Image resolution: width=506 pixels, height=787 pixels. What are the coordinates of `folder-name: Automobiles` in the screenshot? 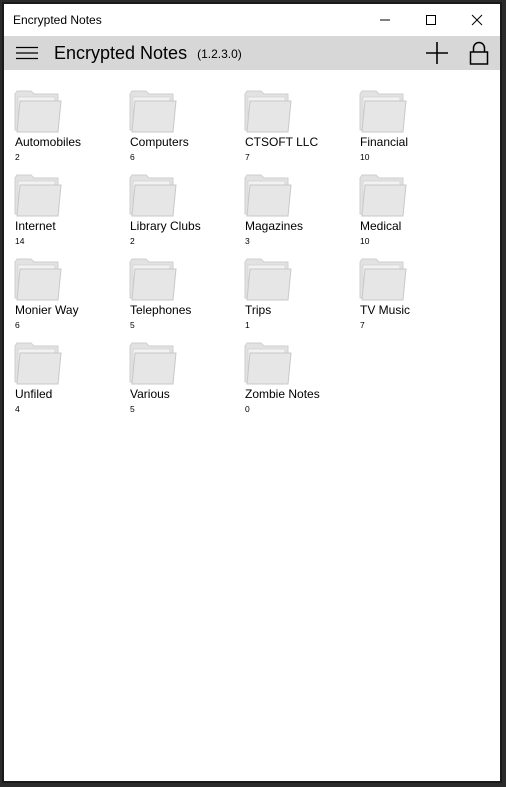 It's located at (48, 142).